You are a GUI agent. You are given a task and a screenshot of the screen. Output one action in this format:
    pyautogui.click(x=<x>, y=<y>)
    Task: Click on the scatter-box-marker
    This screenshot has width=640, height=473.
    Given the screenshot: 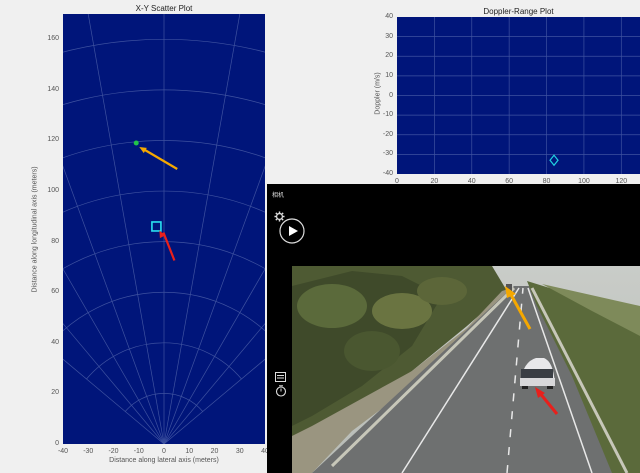 What is the action you would take?
    pyautogui.click(x=156, y=226)
    